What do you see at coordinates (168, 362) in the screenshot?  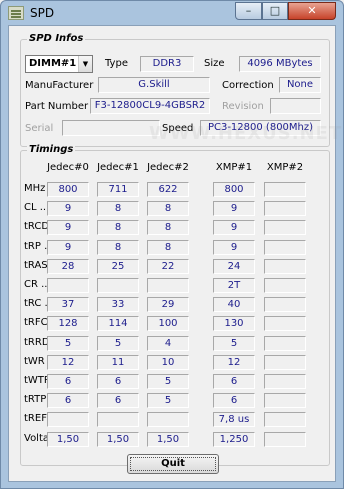 I see `timings-cell: 10` at bounding box center [168, 362].